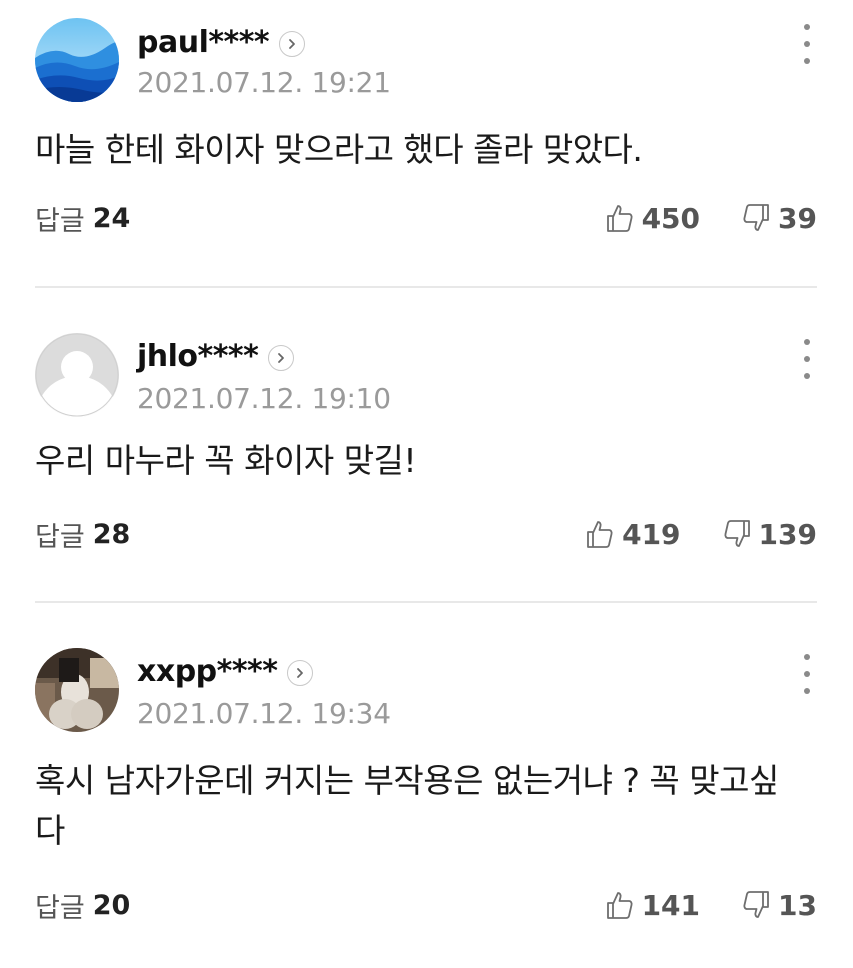 Image resolution: width=853 pixels, height=968 pixels. Describe the element at coordinates (407, 805) in the screenshot. I see `comment-text: 혹시 남자가운데 커지는 부작용은 없는거냐 ? 꼭 맞고싶다` at that location.